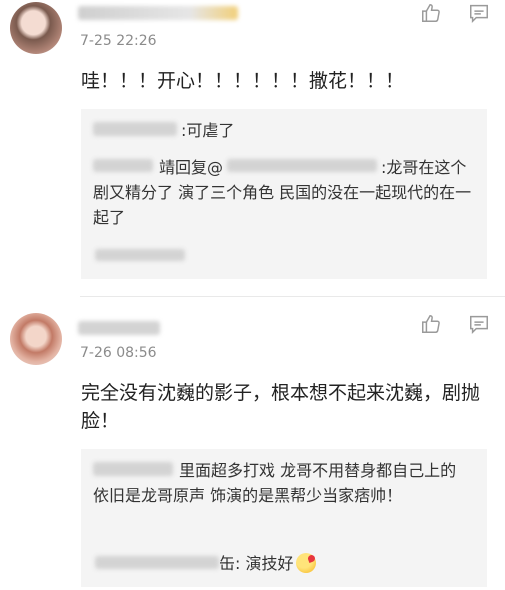 This screenshot has width=505, height=590. Describe the element at coordinates (208, 130) in the screenshot. I see `reply-text: :可虐了` at that location.